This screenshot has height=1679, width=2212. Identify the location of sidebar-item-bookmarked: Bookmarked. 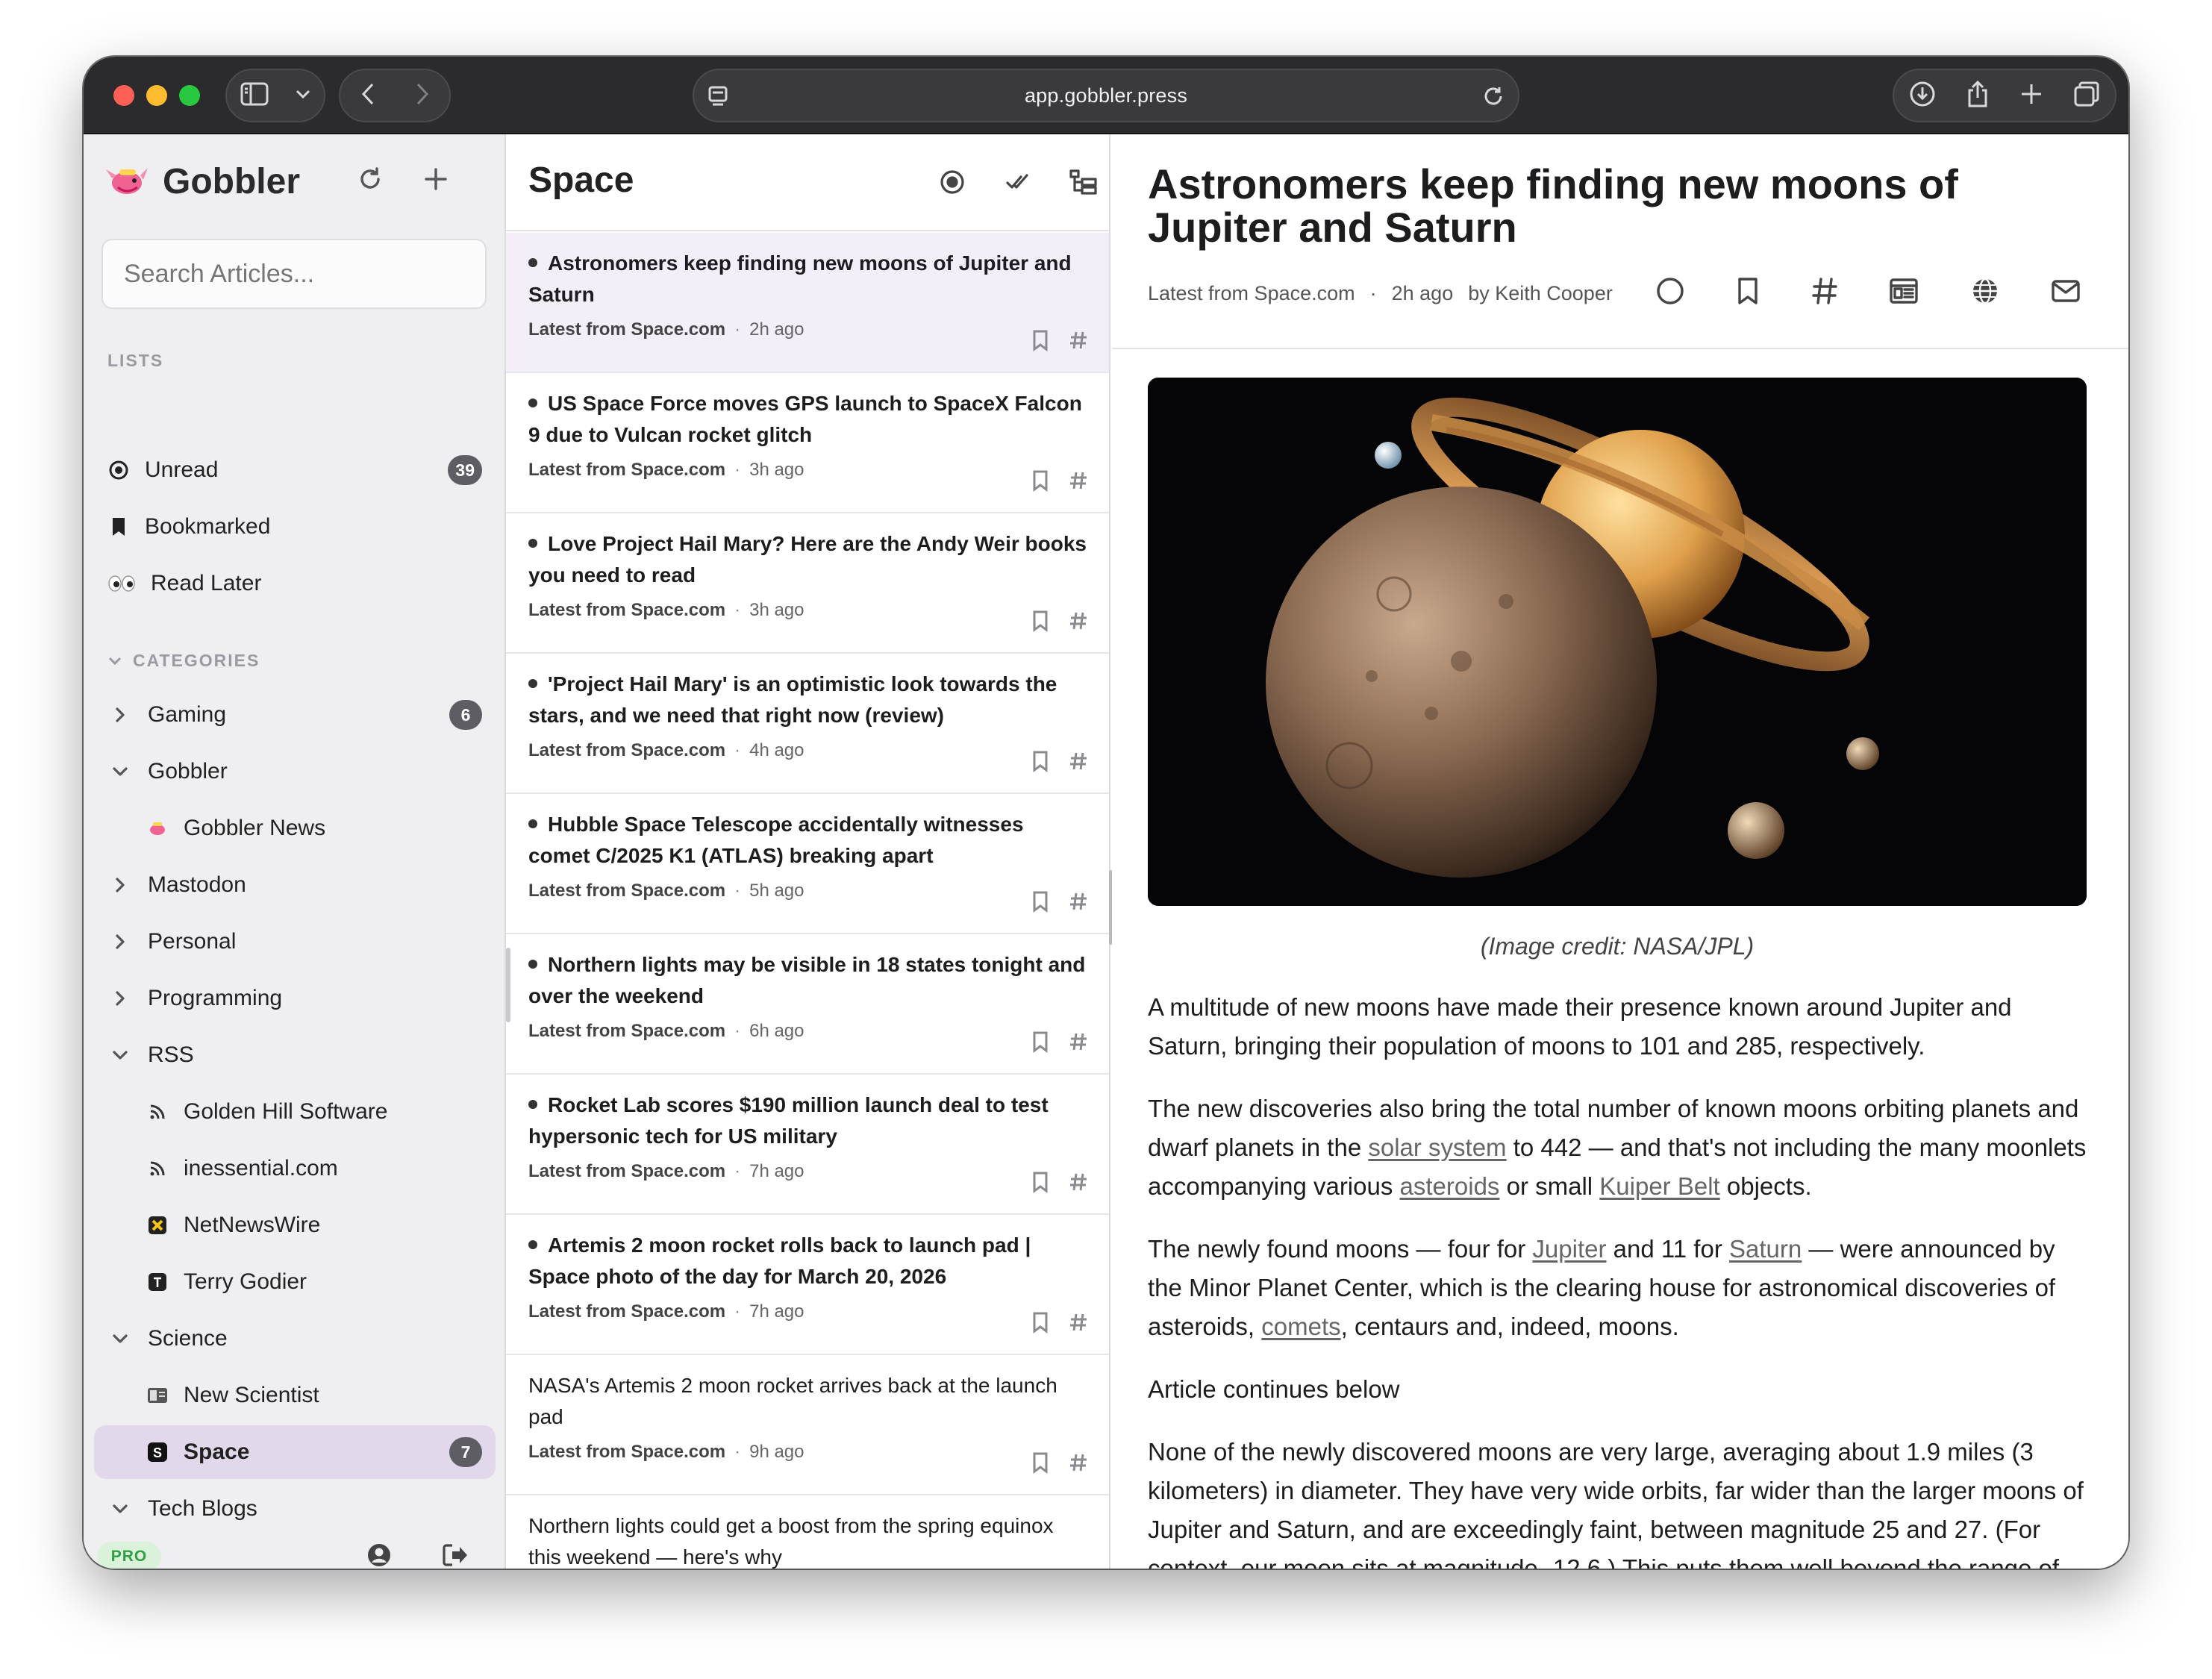
(295, 527).